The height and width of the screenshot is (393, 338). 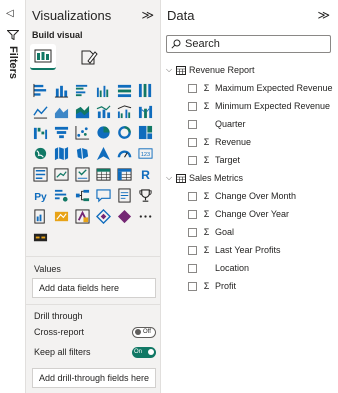 I want to click on filled-map-icon, so click(x=61, y=153).